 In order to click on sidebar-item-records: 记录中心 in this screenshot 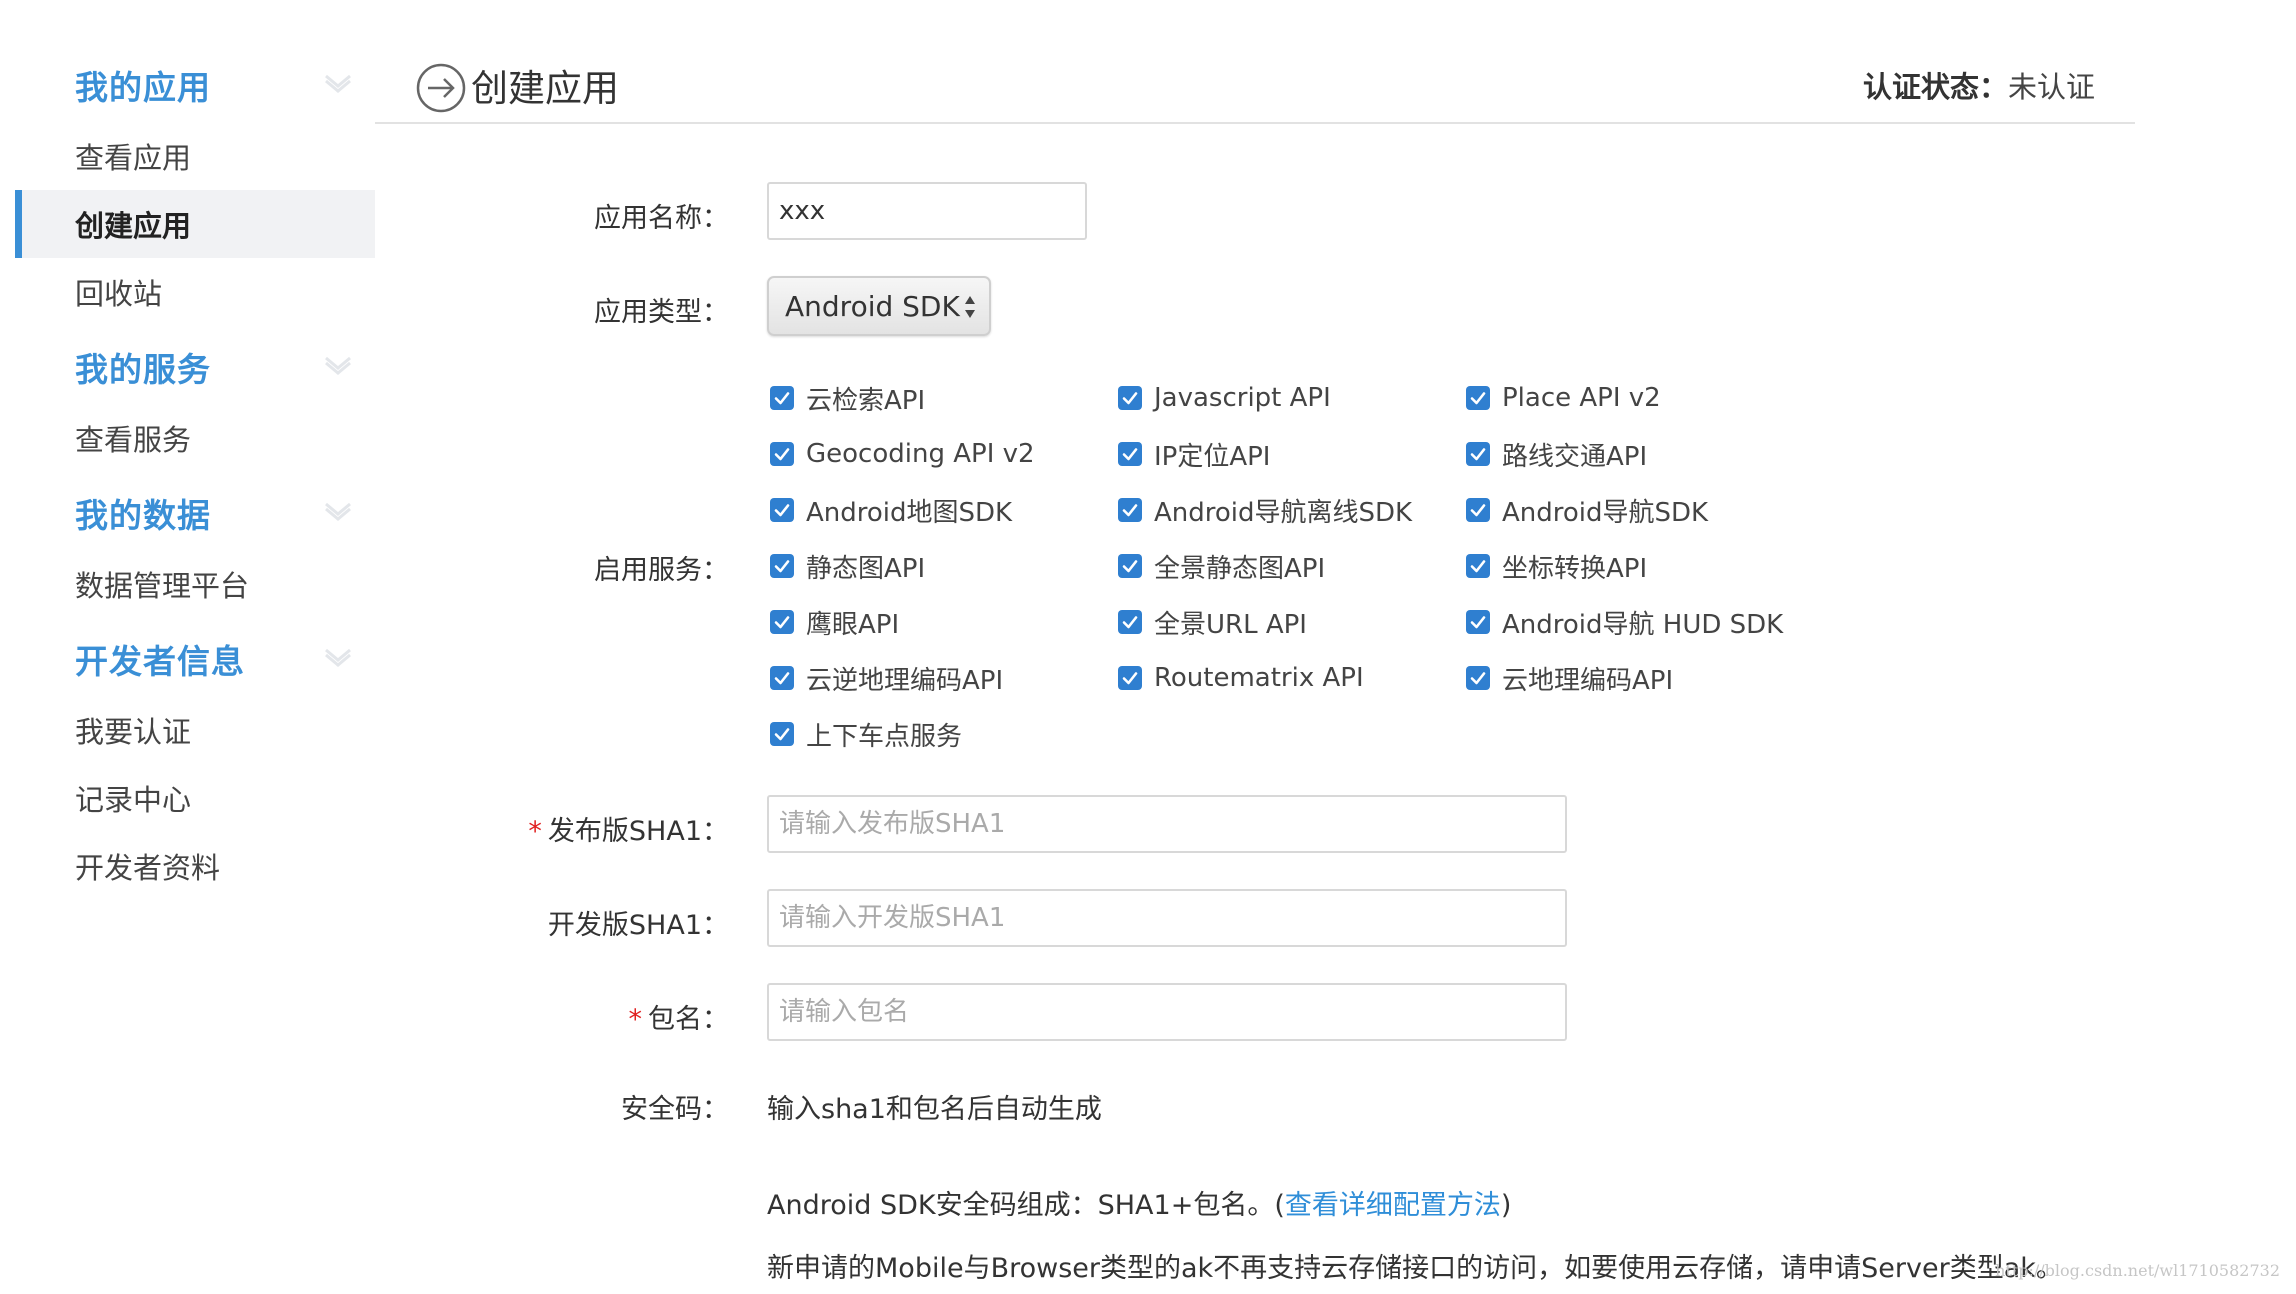, I will do `click(195, 798)`.